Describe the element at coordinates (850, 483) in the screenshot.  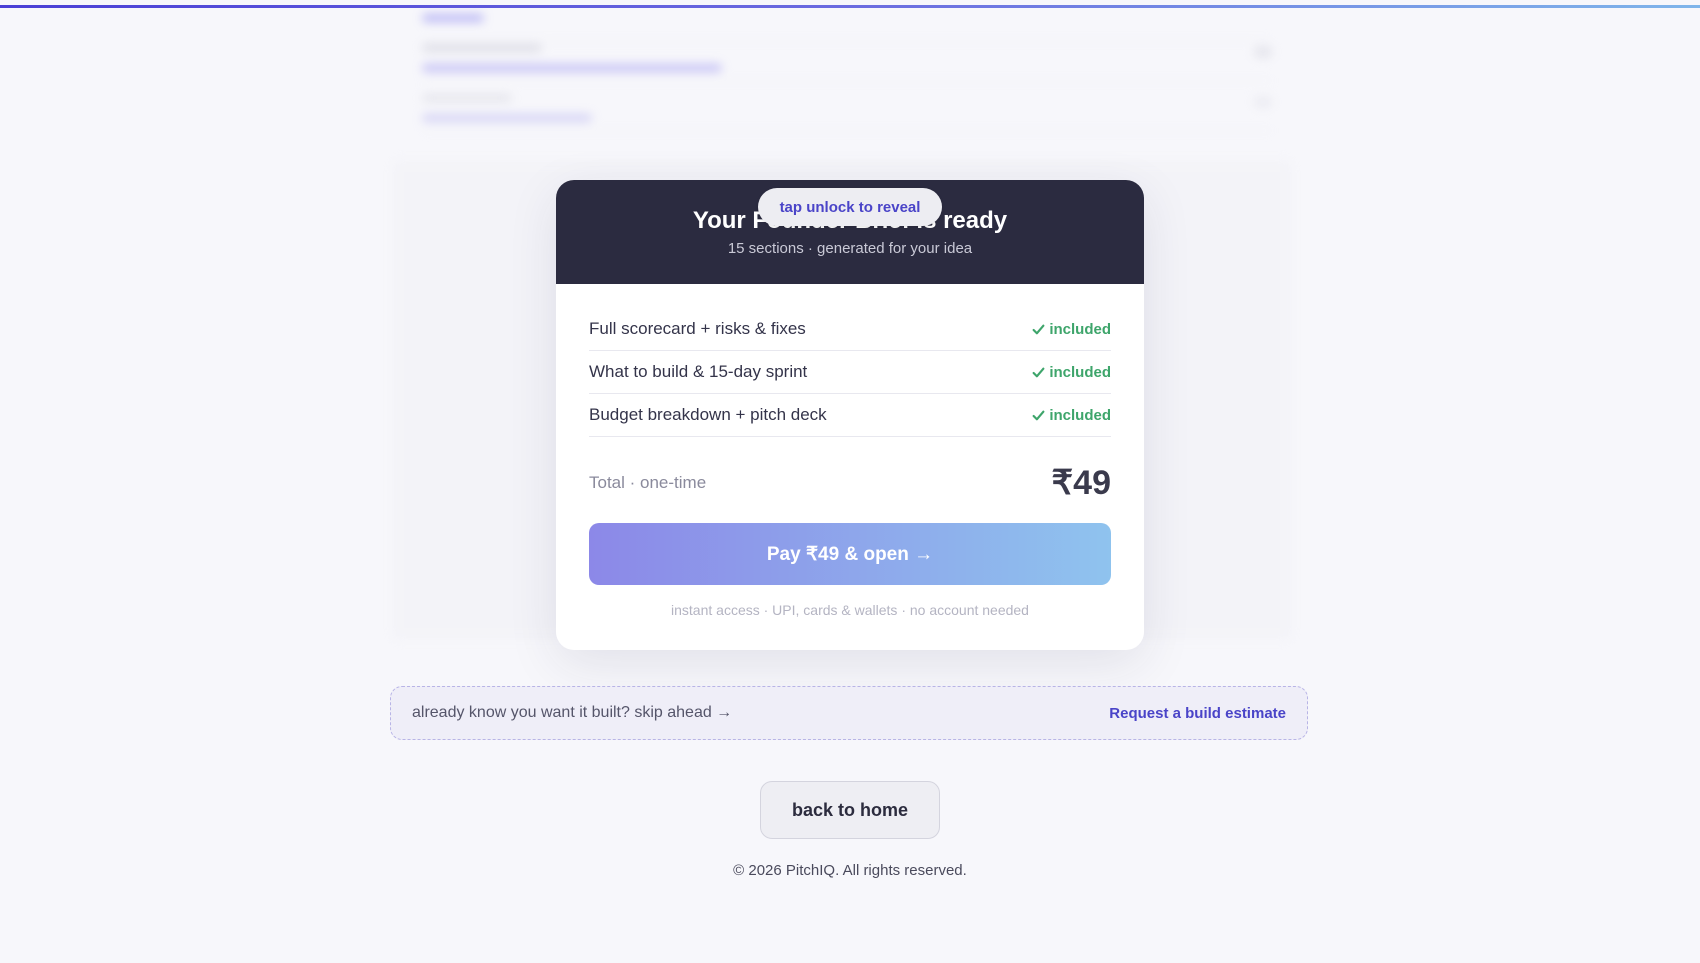
I see `total-row: Total · one-time ₹49` at that location.